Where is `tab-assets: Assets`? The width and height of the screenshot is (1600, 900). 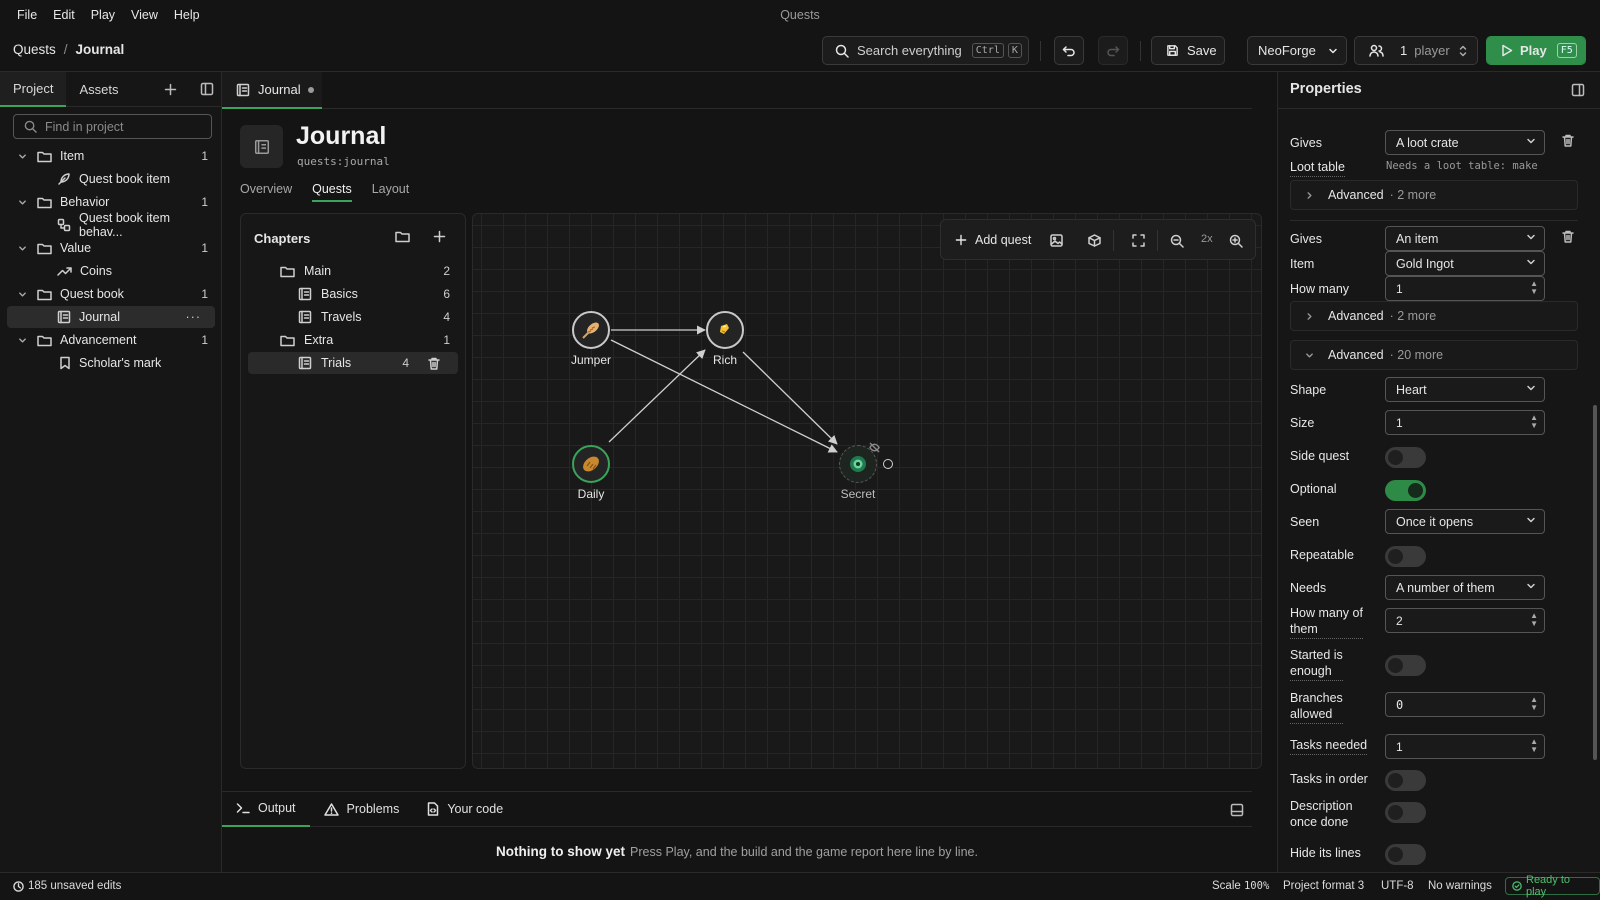 tab-assets: Assets is located at coordinates (98, 89).